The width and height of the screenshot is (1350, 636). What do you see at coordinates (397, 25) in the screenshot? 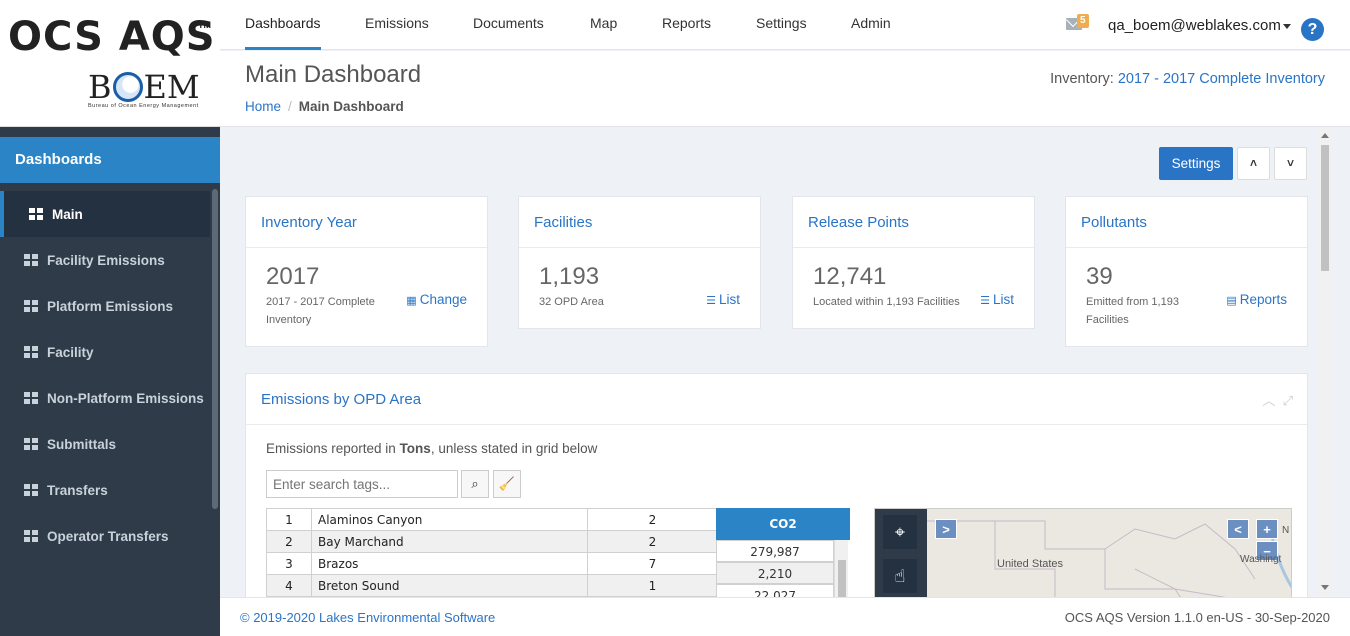
I see `tab-emissions: Emissions` at bounding box center [397, 25].